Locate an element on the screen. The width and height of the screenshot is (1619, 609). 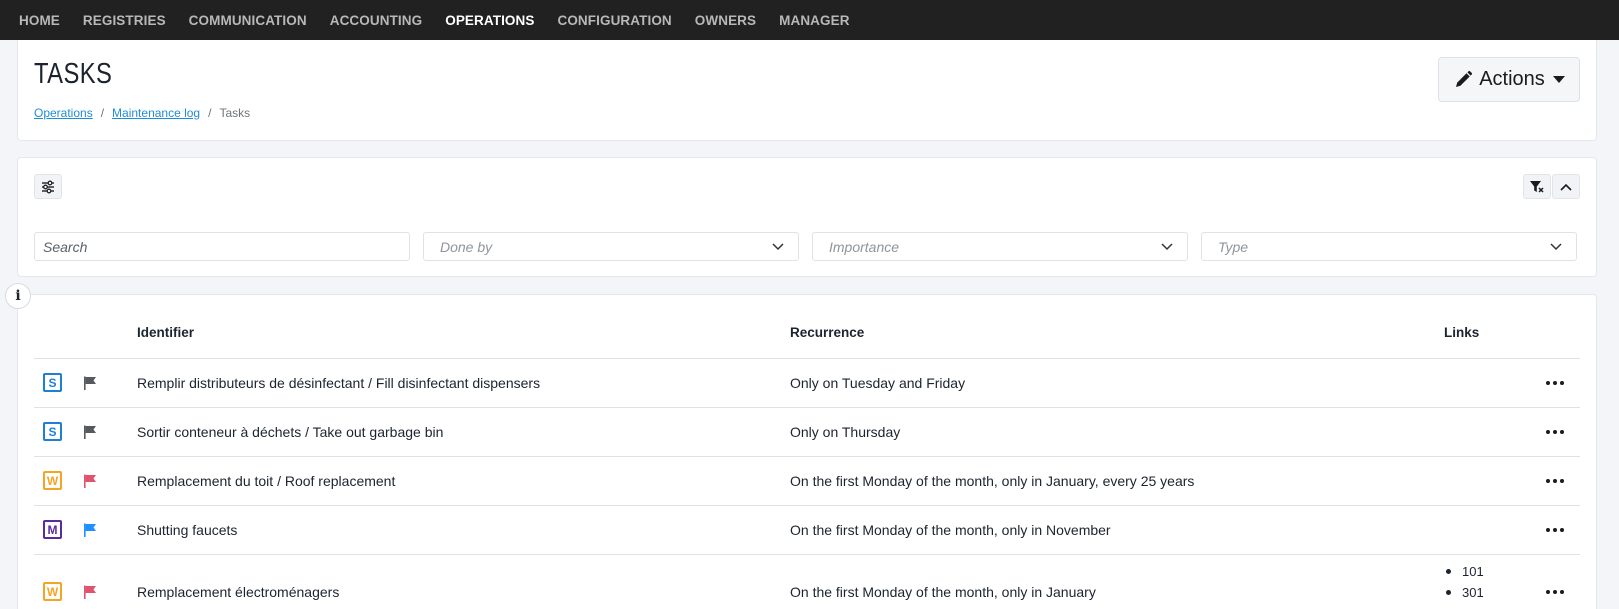
header-links: Links is located at coordinates (1462, 332).